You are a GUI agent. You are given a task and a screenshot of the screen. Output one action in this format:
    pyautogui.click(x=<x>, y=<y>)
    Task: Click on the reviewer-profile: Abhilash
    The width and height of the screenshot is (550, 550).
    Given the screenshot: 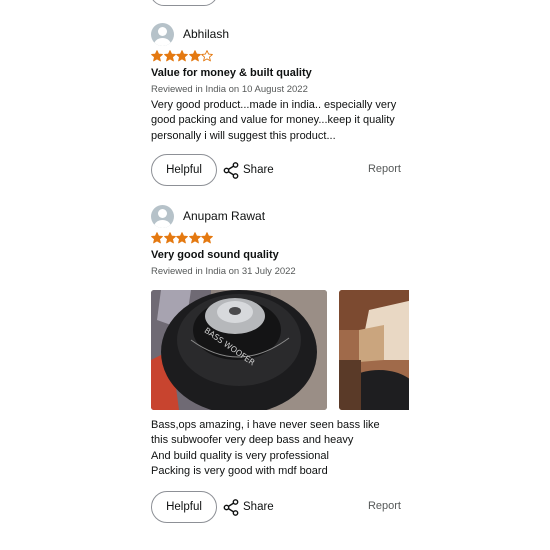 What is the action you would take?
    pyautogui.click(x=281, y=34)
    